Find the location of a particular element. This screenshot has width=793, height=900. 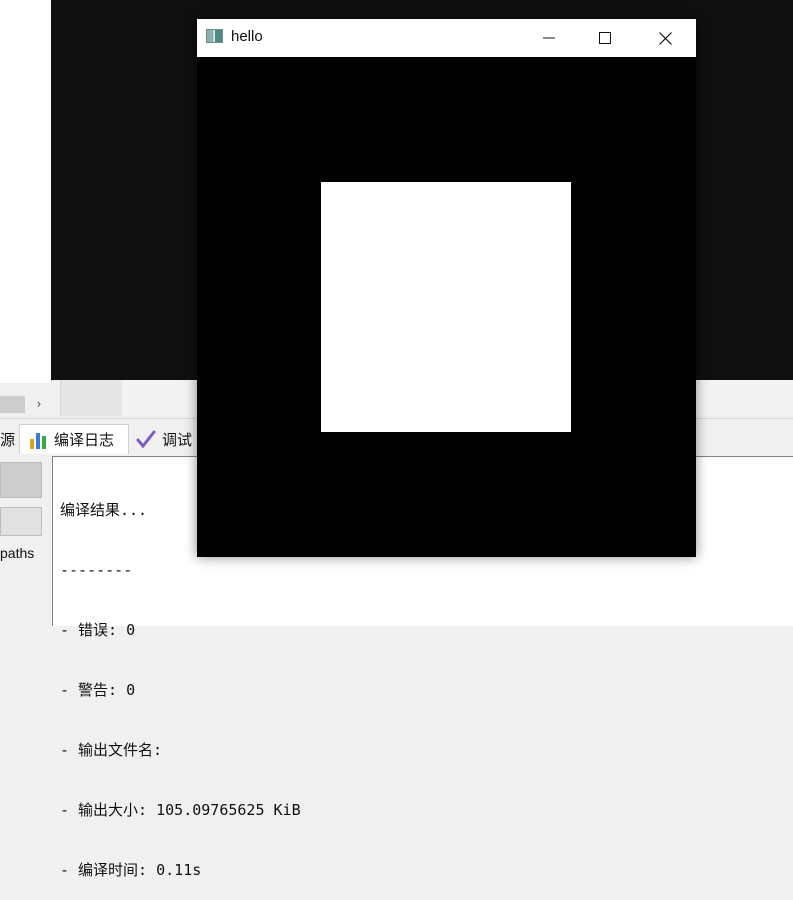

maximize-icon is located at coordinates (605, 38).